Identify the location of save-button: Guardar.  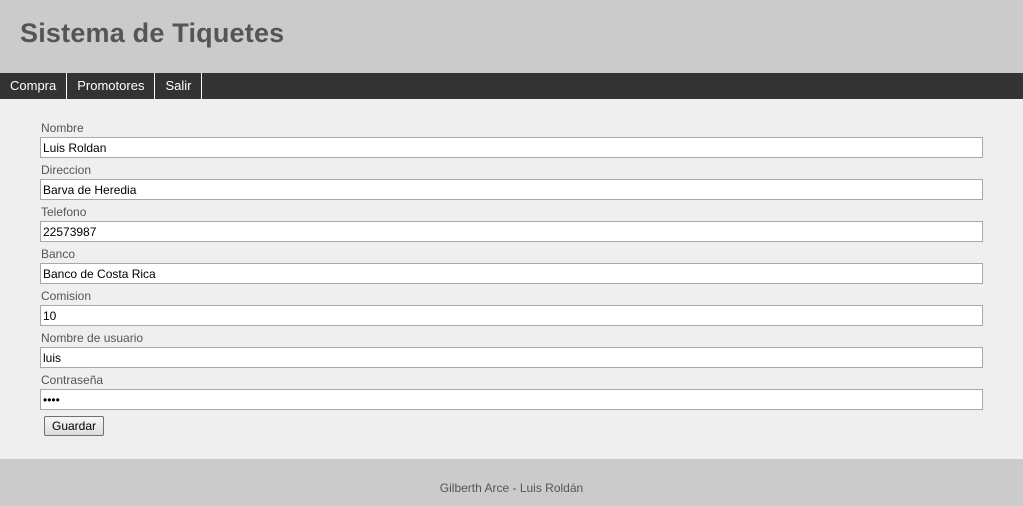
(74, 426).